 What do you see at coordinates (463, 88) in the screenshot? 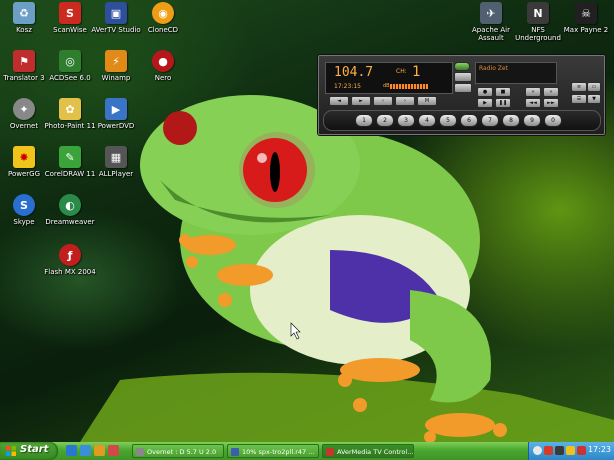
I see `mute-button` at bounding box center [463, 88].